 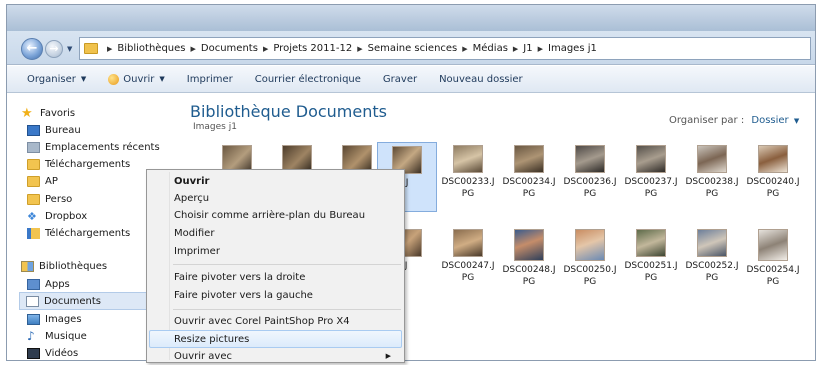 I want to click on menu-item-imprimer: Imprimer, so click(x=286, y=251).